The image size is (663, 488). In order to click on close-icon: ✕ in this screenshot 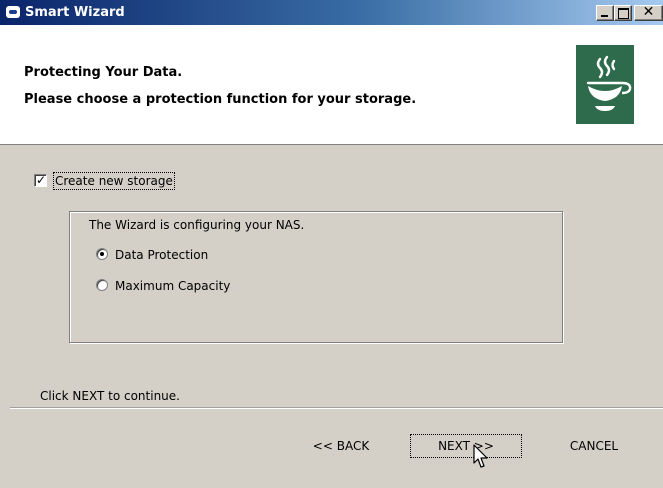, I will do `click(648, 12)`.